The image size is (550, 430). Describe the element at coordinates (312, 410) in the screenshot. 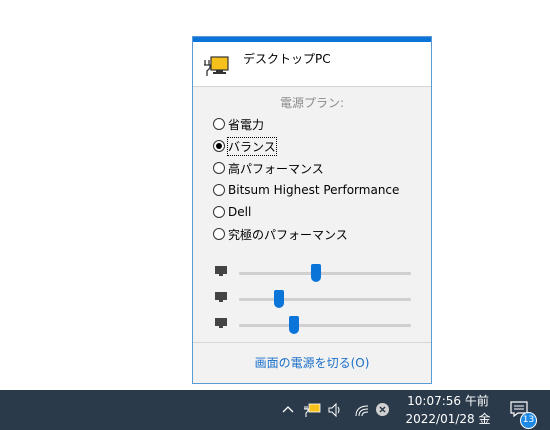

I see `power-plug-icon` at that location.